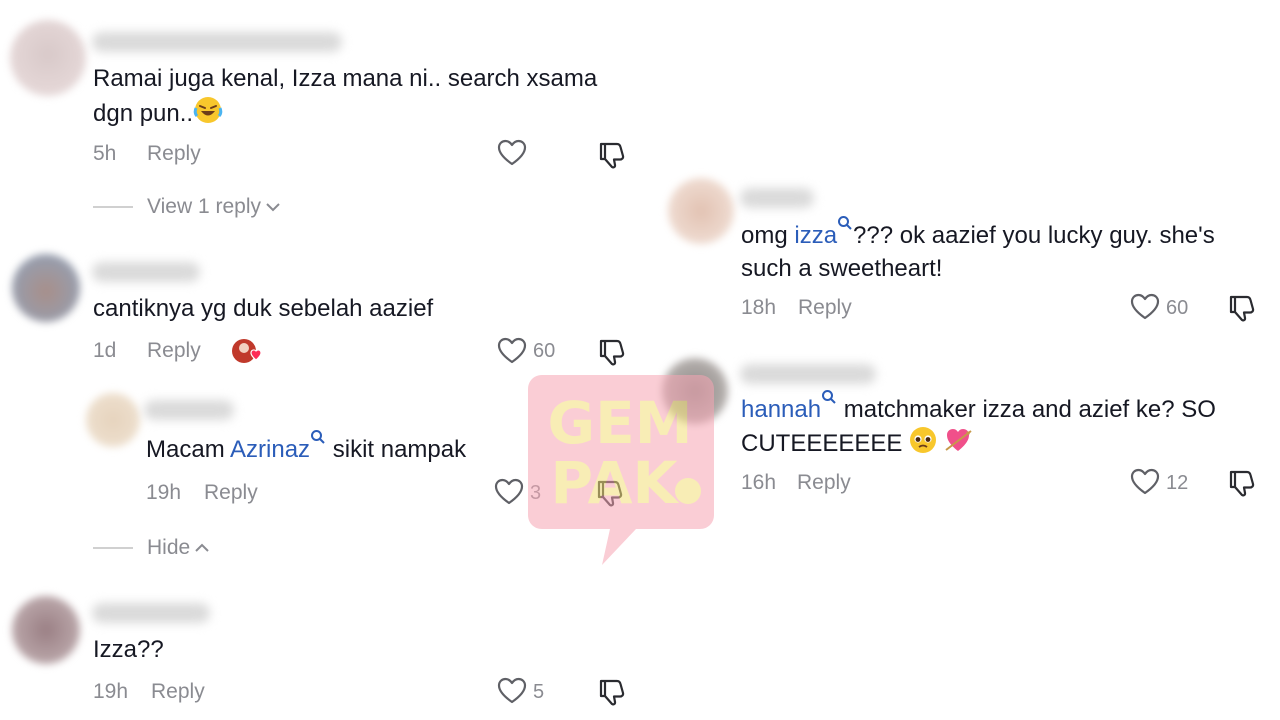 Image resolution: width=1280 pixels, height=720 pixels. I want to click on like-count: 12, so click(1177, 483).